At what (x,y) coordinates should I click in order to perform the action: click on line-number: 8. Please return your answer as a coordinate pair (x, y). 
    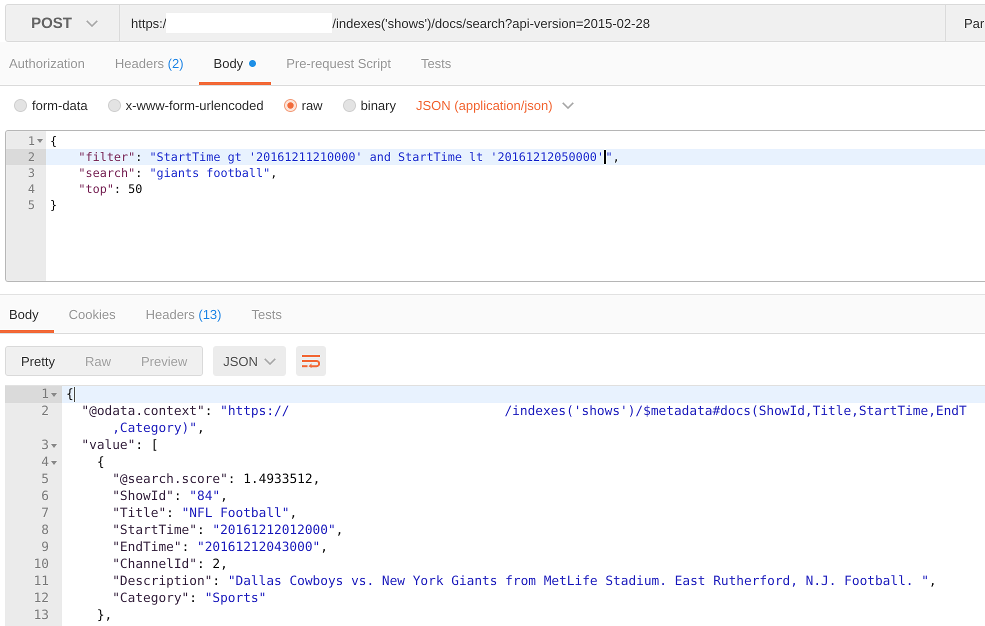
    Looking at the image, I should click on (45, 530).